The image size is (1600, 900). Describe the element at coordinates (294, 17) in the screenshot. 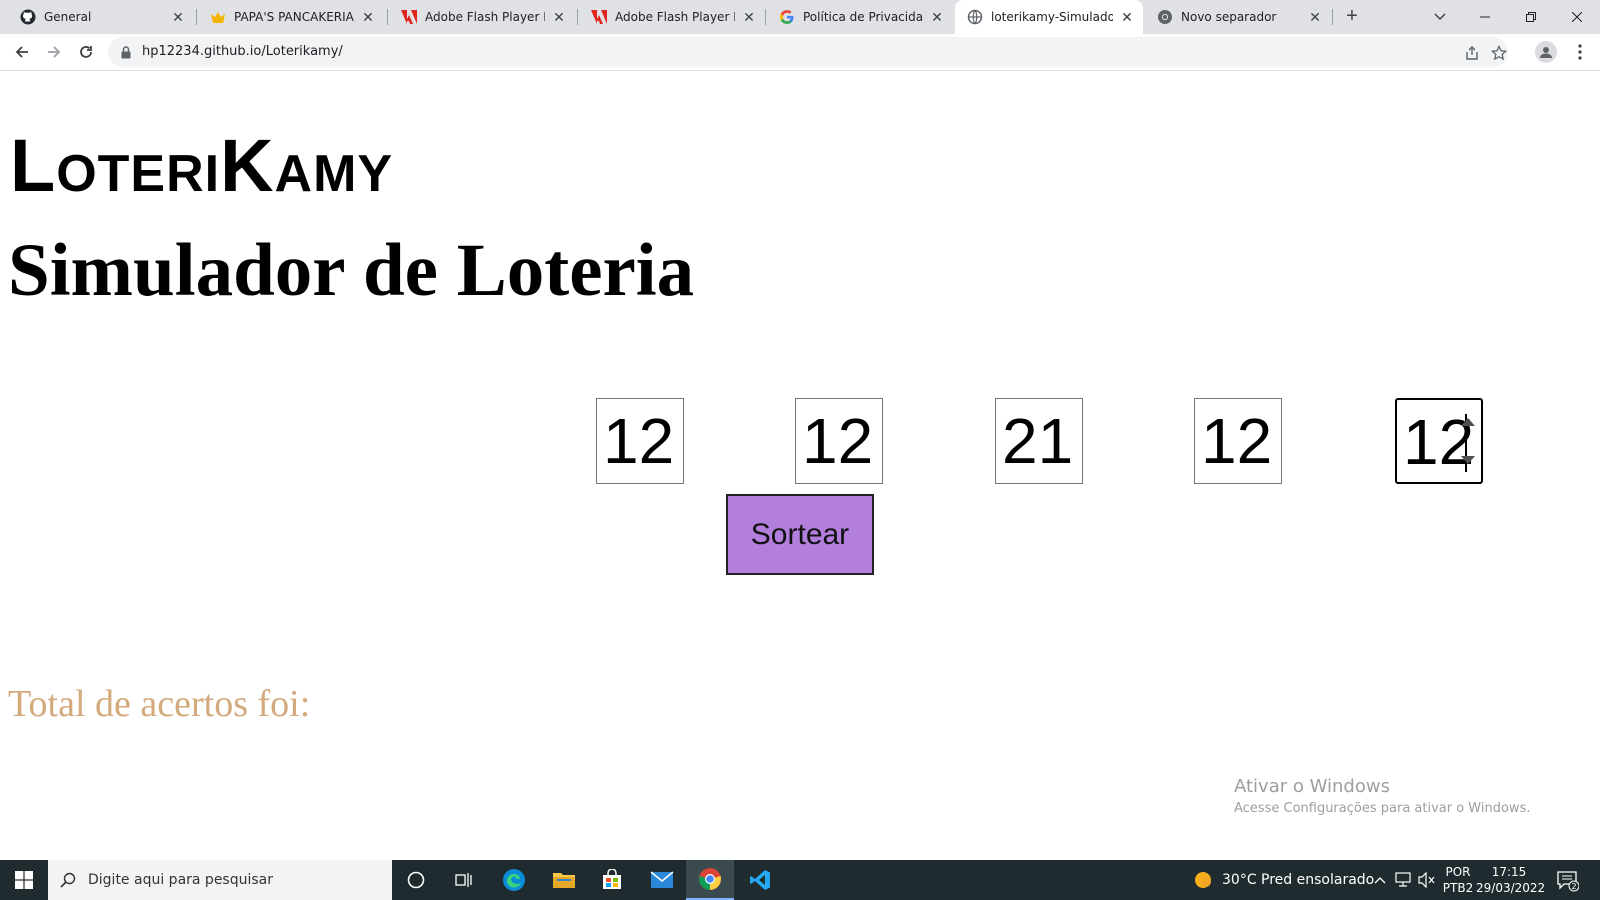

I see `tab-title: PAPA'S PANCAKERIA jo` at that location.